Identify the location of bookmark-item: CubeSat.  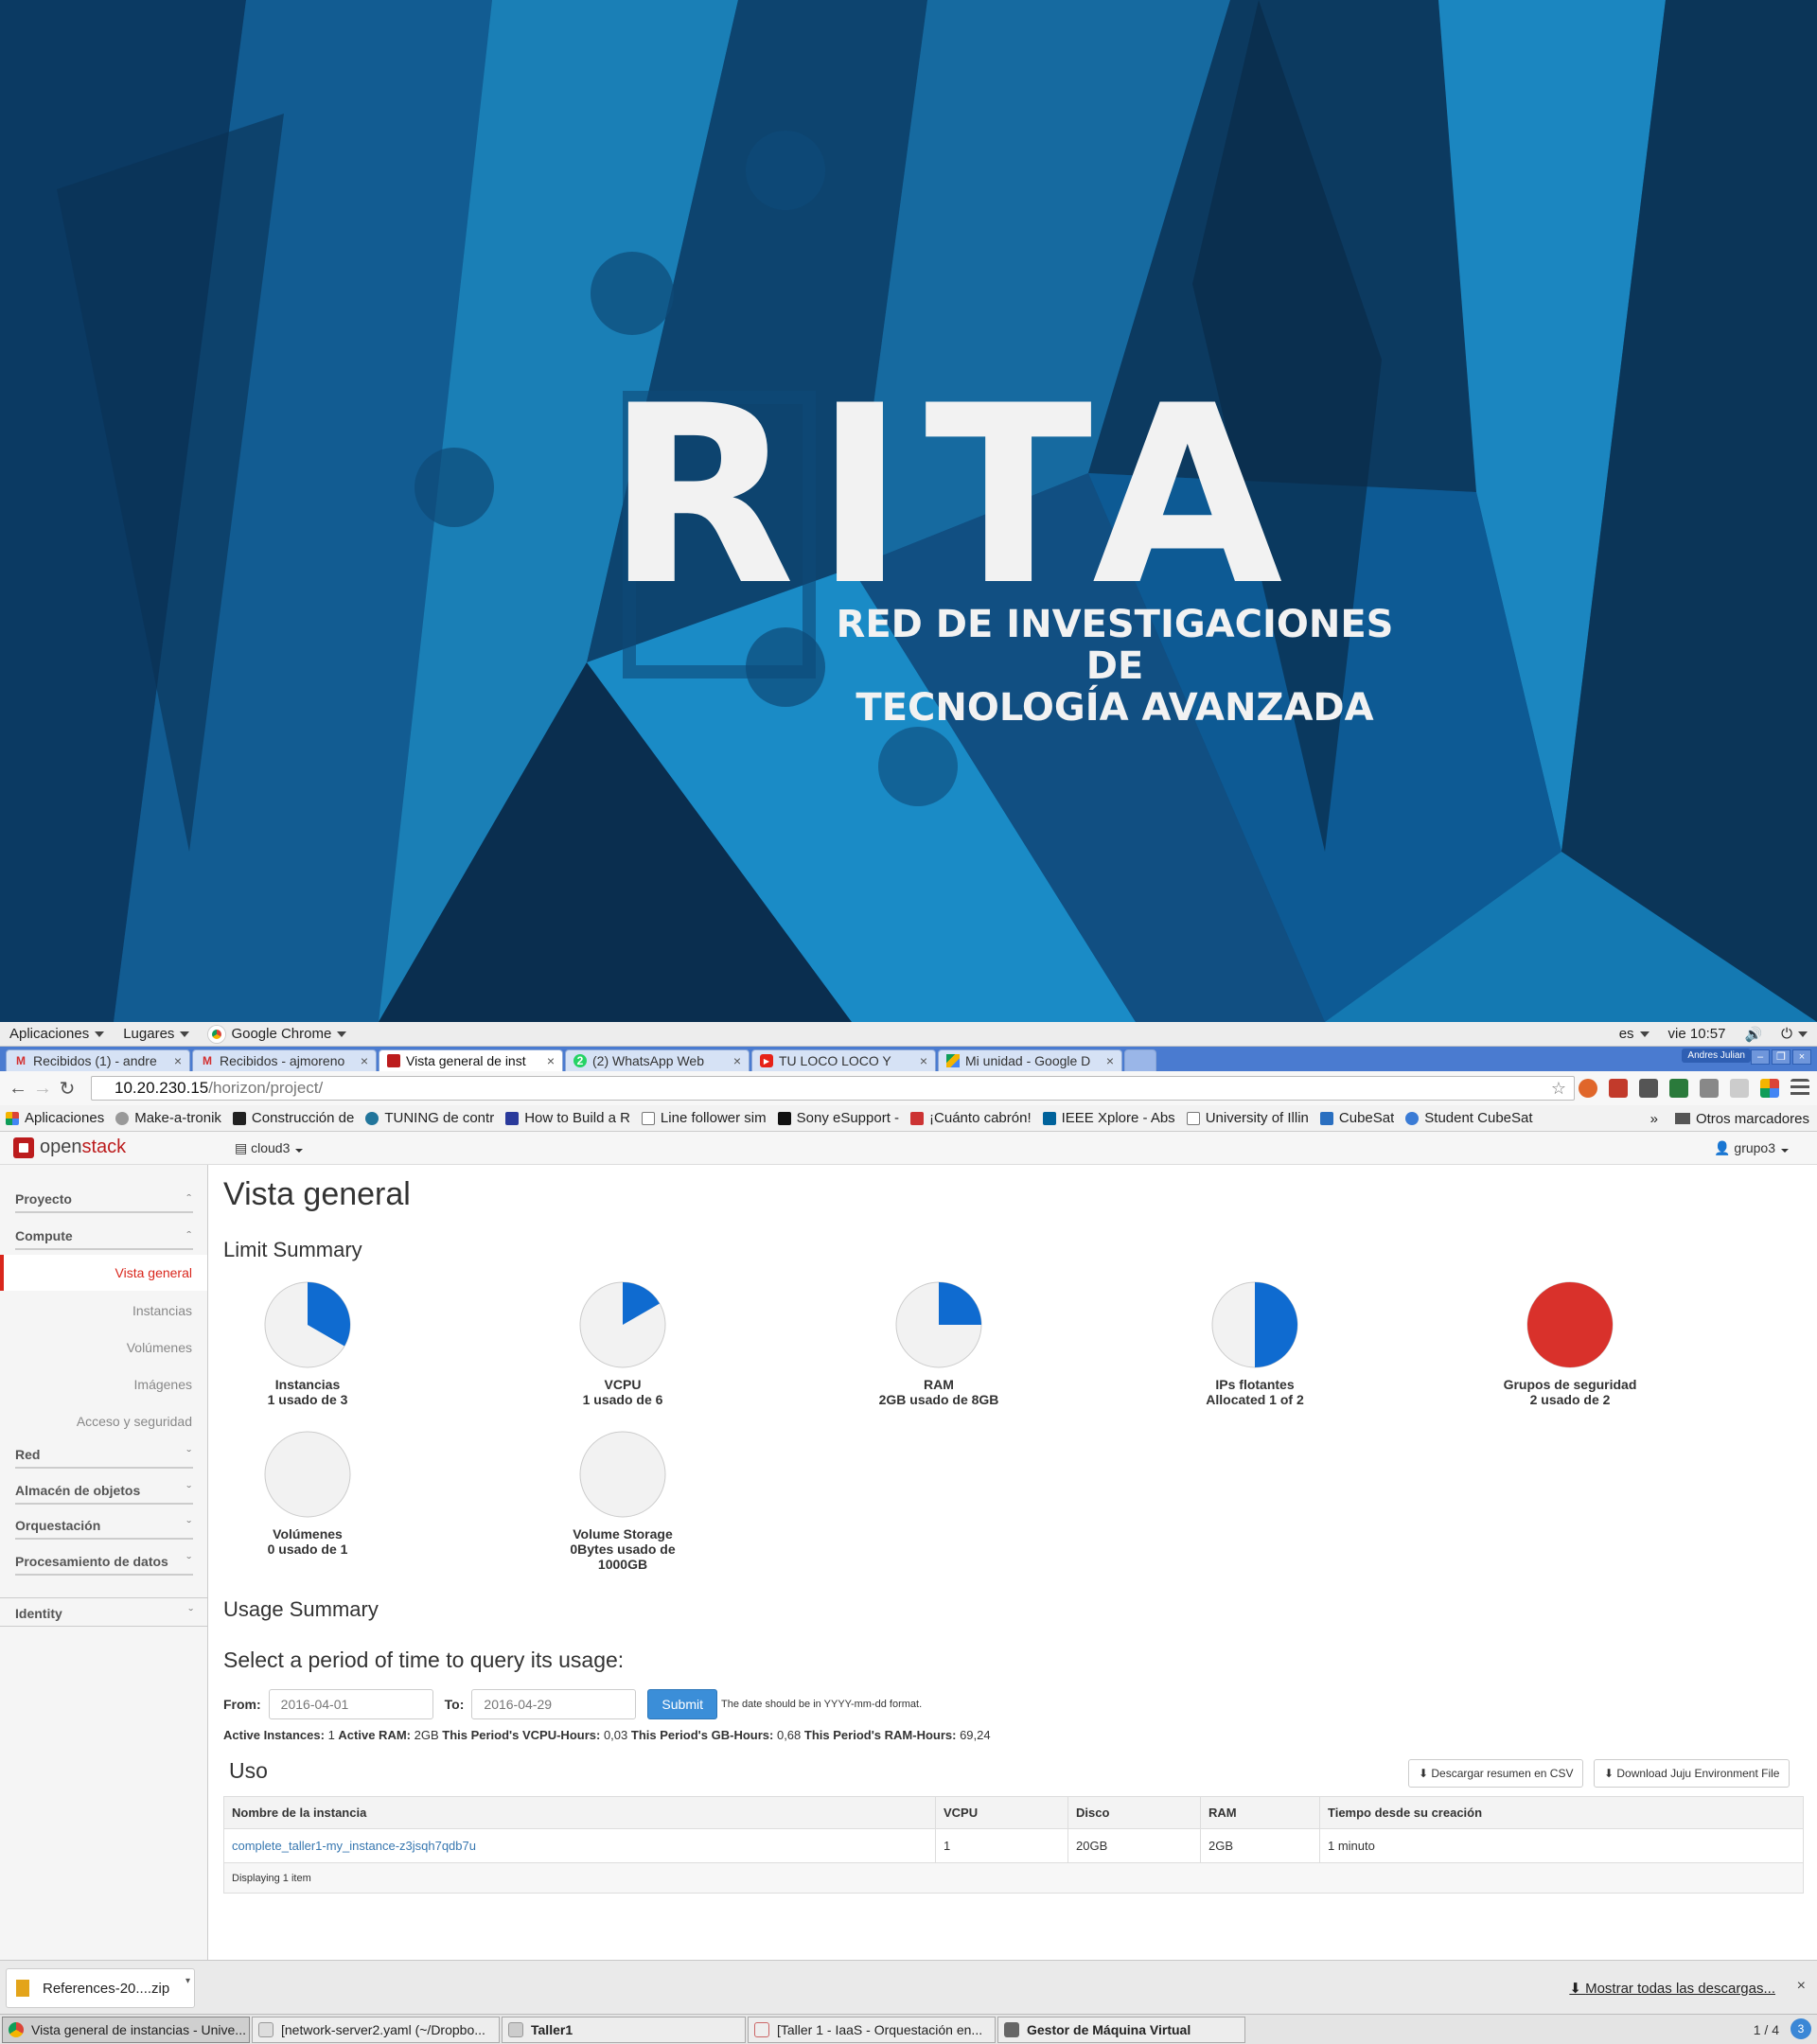
(1356, 1118).